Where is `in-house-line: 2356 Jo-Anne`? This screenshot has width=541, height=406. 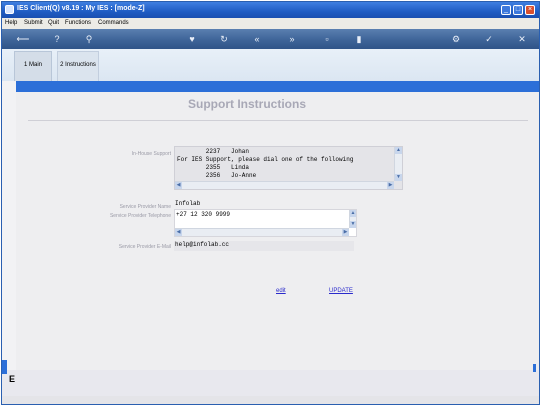 in-house-line: 2356 Jo-Anne is located at coordinates (217, 175).